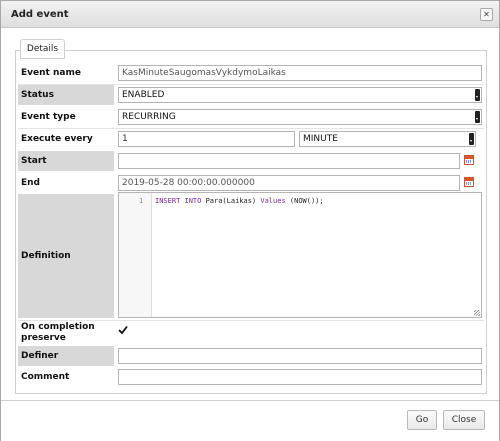 Image resolution: width=500 pixels, height=441 pixels. What do you see at coordinates (387, 139) in the screenshot?
I see `execute-every-unit-select: MINUTE` at bounding box center [387, 139].